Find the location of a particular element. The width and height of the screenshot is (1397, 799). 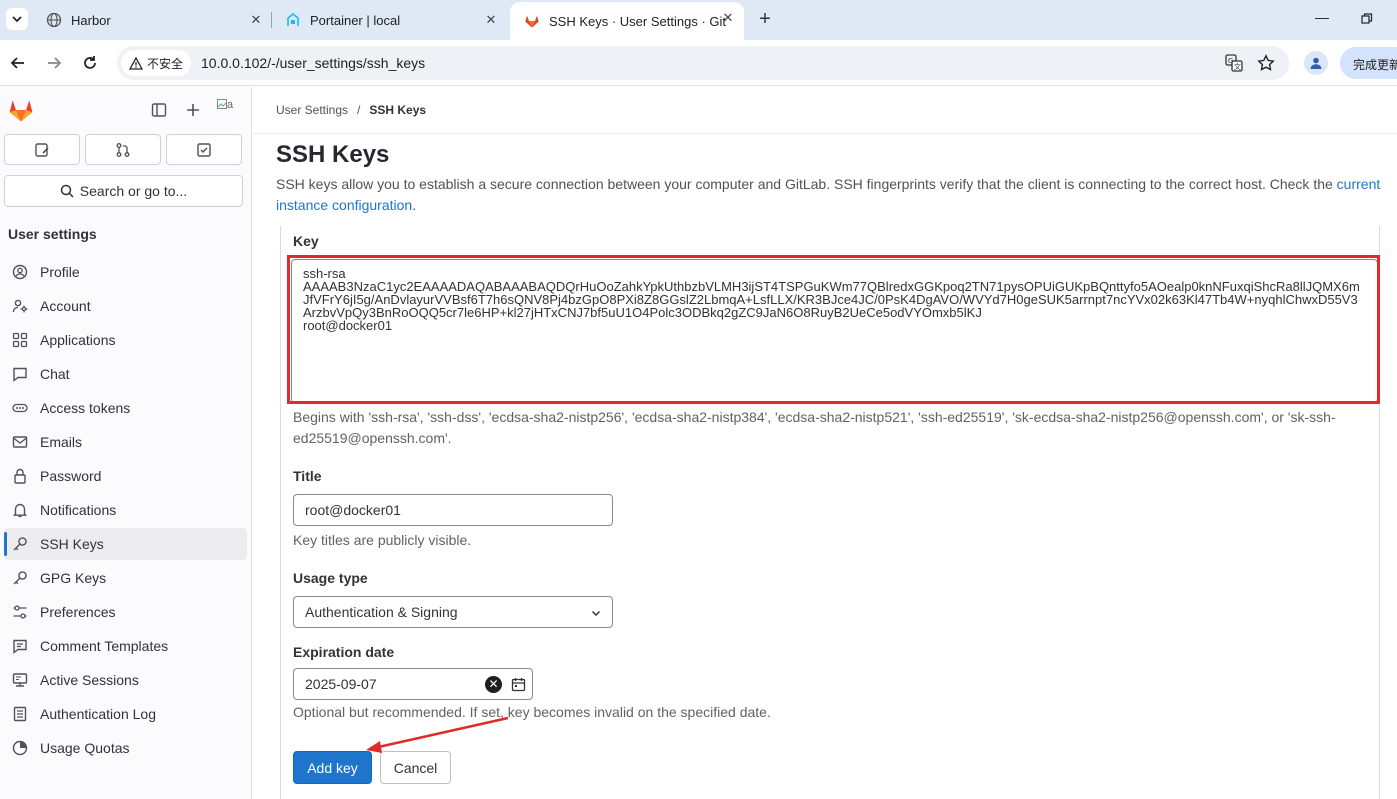

sidebar-item-notifications: Notifications is located at coordinates (125, 510).